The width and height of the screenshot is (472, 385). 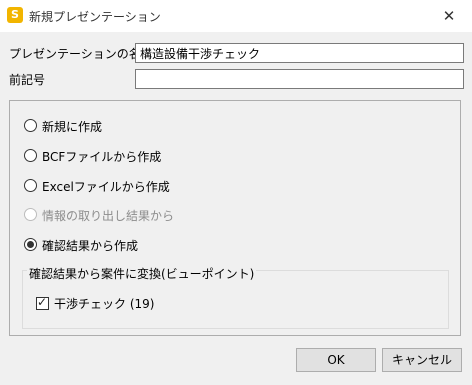 What do you see at coordinates (72, 127) in the screenshot?
I see `option-new-label: 新規に作成` at bounding box center [72, 127].